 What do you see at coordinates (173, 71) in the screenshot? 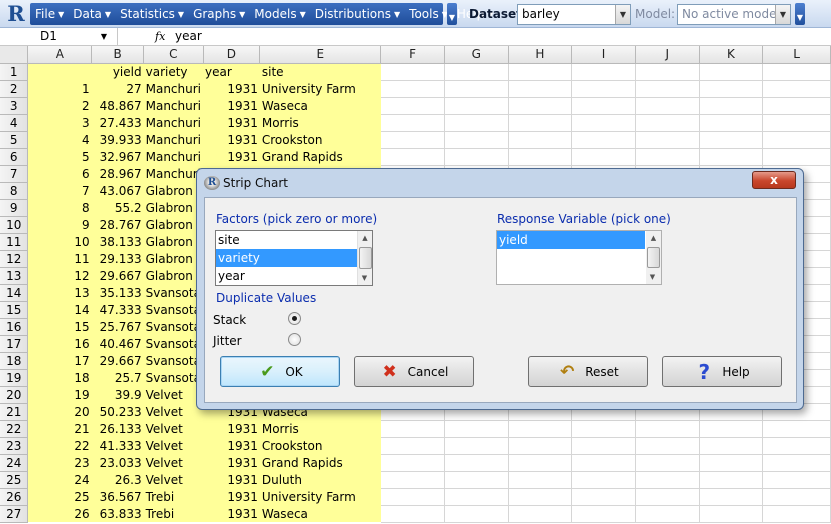
I see `cell-c: variety` at bounding box center [173, 71].